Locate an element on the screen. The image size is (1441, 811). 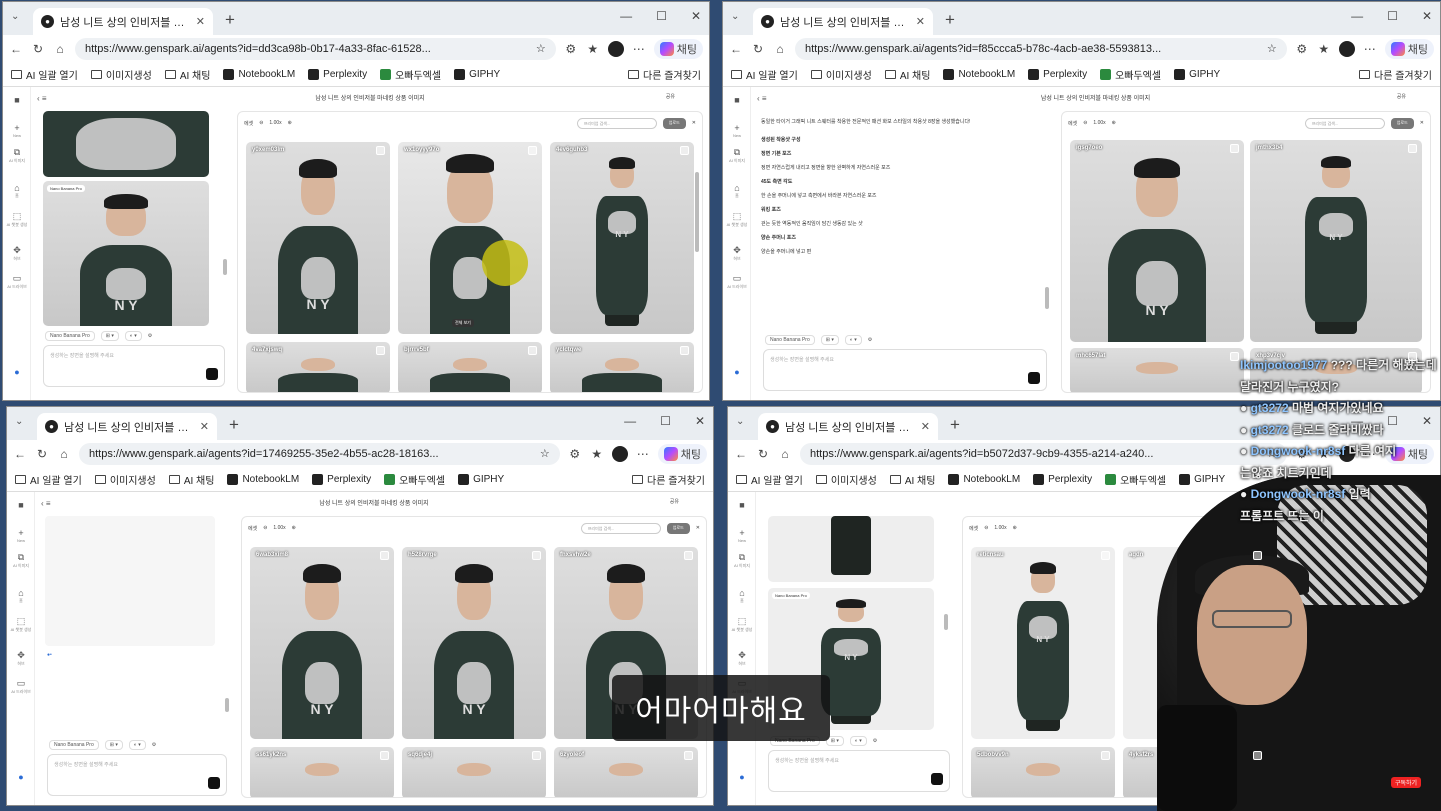
chat-image is located at coordinates (126, 144).